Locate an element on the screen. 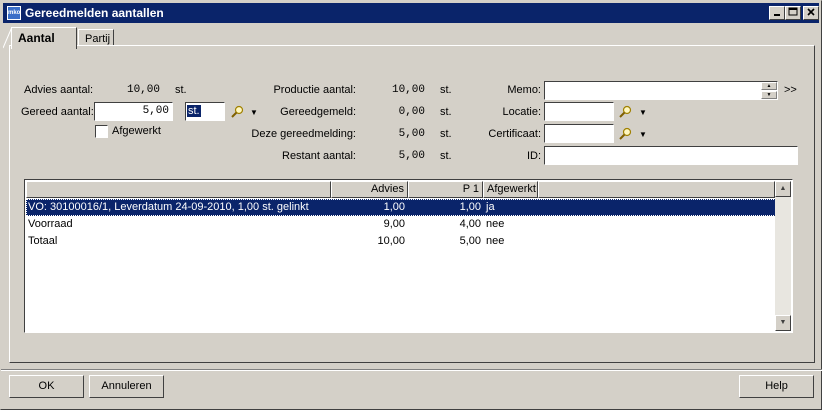 The width and height of the screenshot is (822, 410). cell-advies: 9,00 is located at coordinates (394, 224).